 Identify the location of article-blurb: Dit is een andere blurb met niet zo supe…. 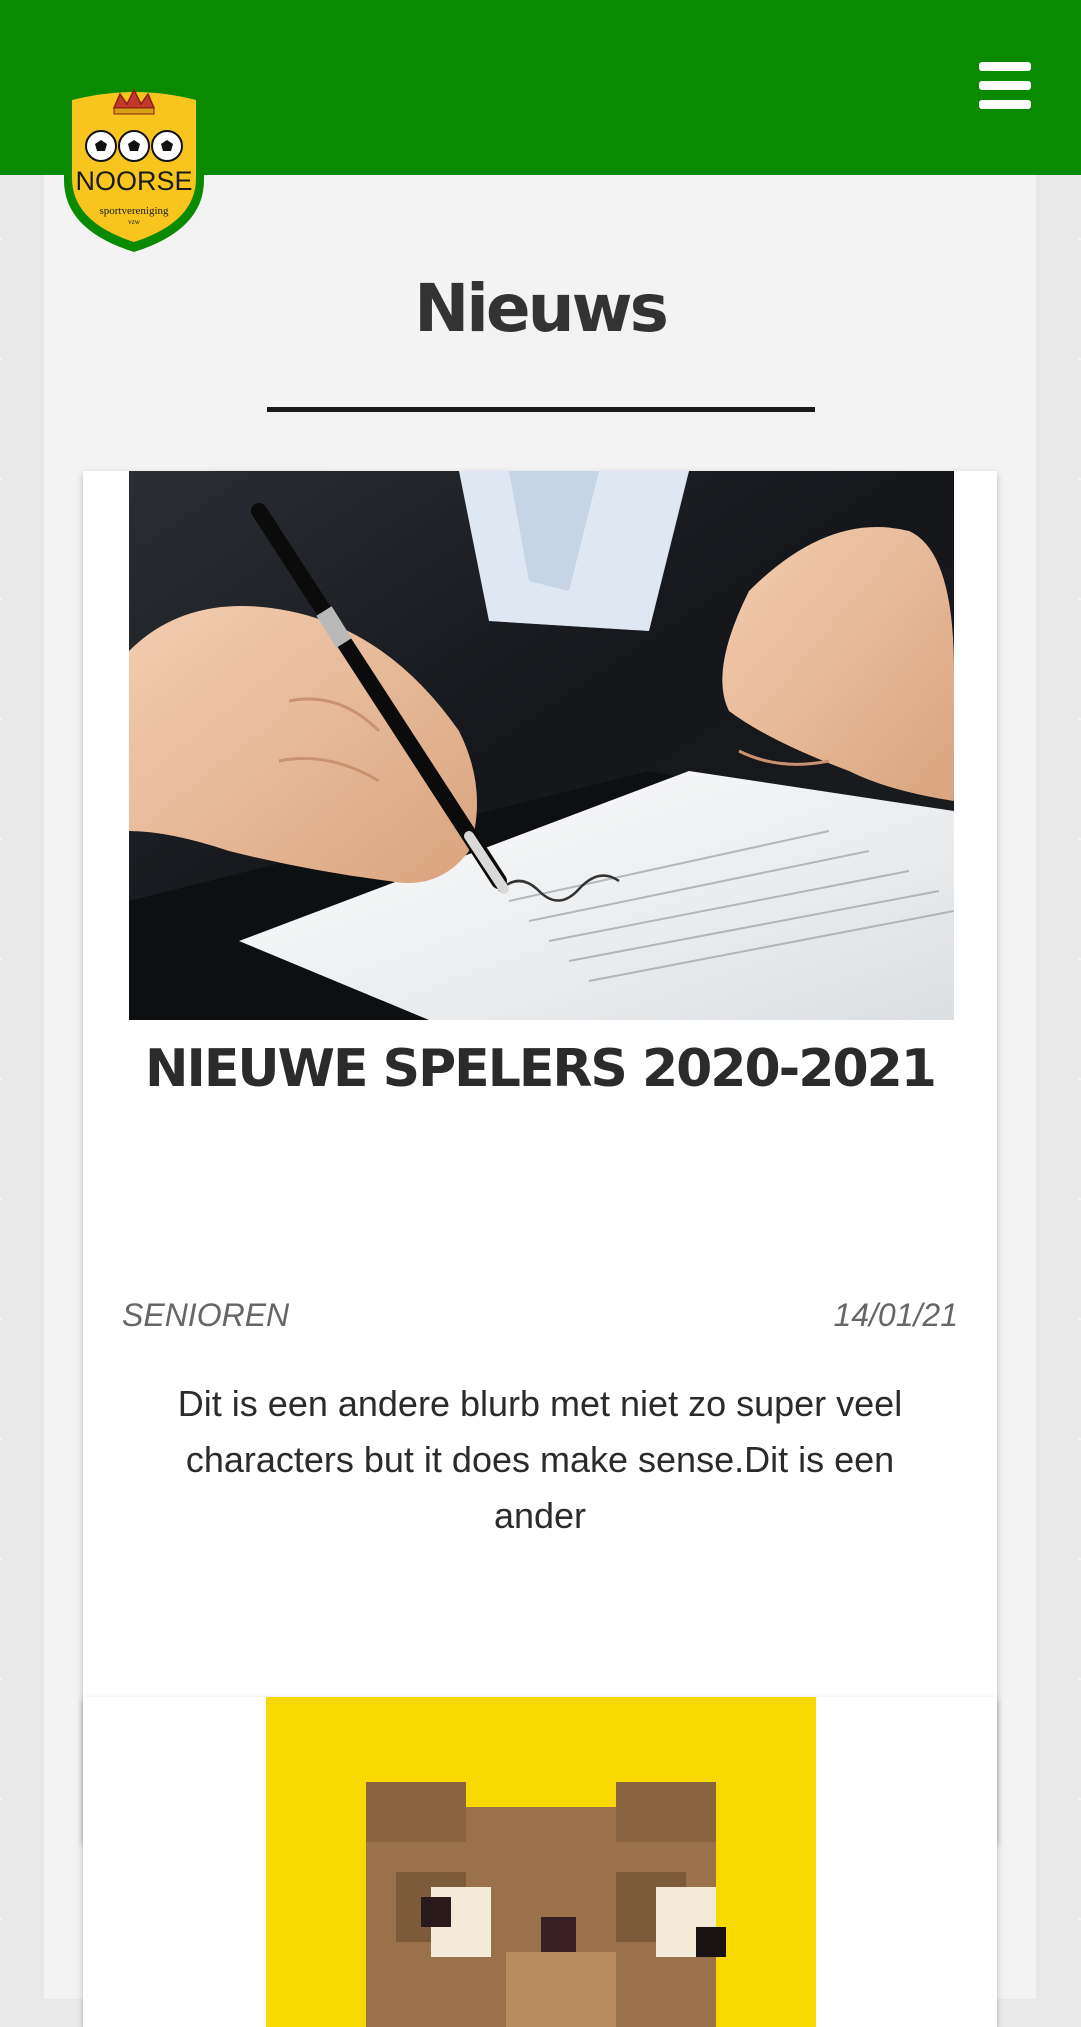
(540, 1459).